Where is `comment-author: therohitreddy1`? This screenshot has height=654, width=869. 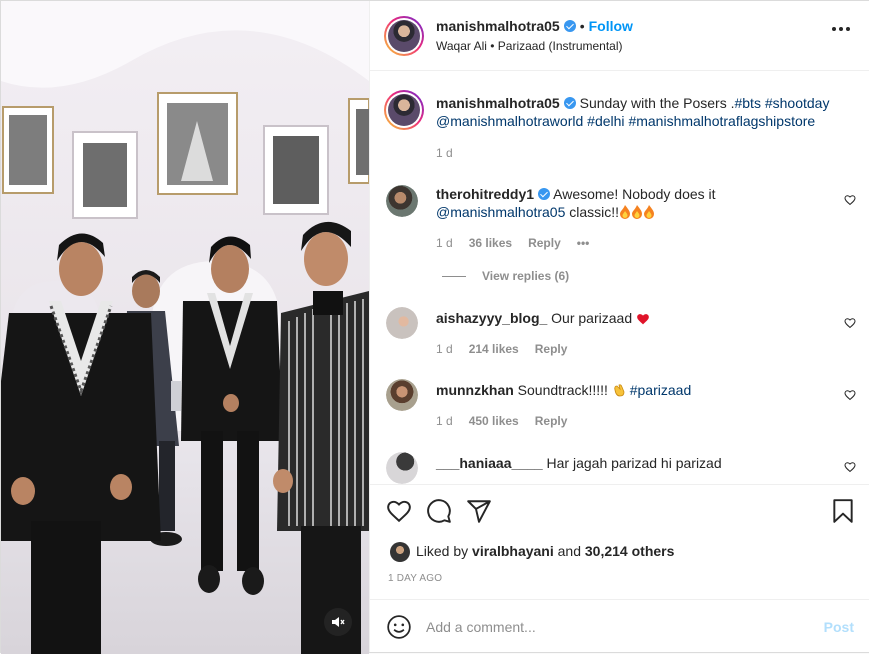
comment-author: therohitreddy1 is located at coordinates (485, 194).